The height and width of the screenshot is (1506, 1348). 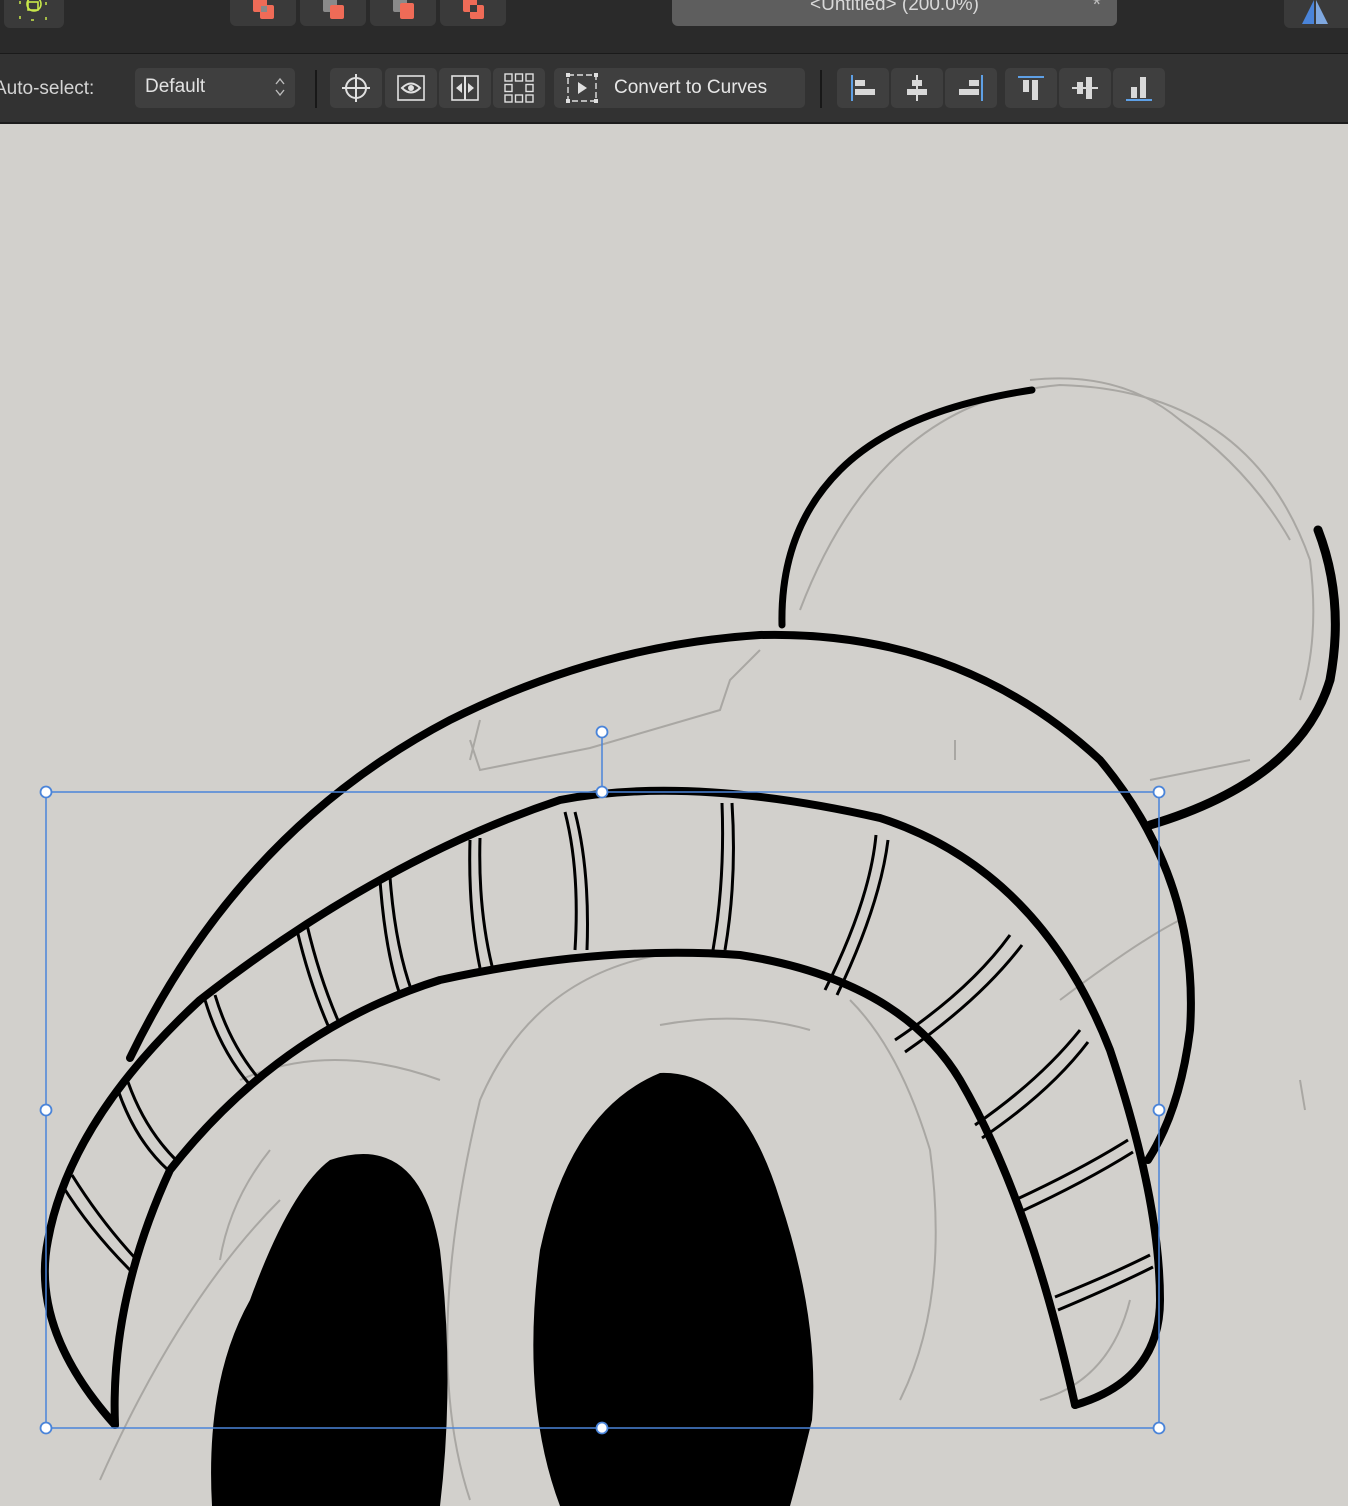 I want to click on resize-handle-right, so click(x=1159, y=1110).